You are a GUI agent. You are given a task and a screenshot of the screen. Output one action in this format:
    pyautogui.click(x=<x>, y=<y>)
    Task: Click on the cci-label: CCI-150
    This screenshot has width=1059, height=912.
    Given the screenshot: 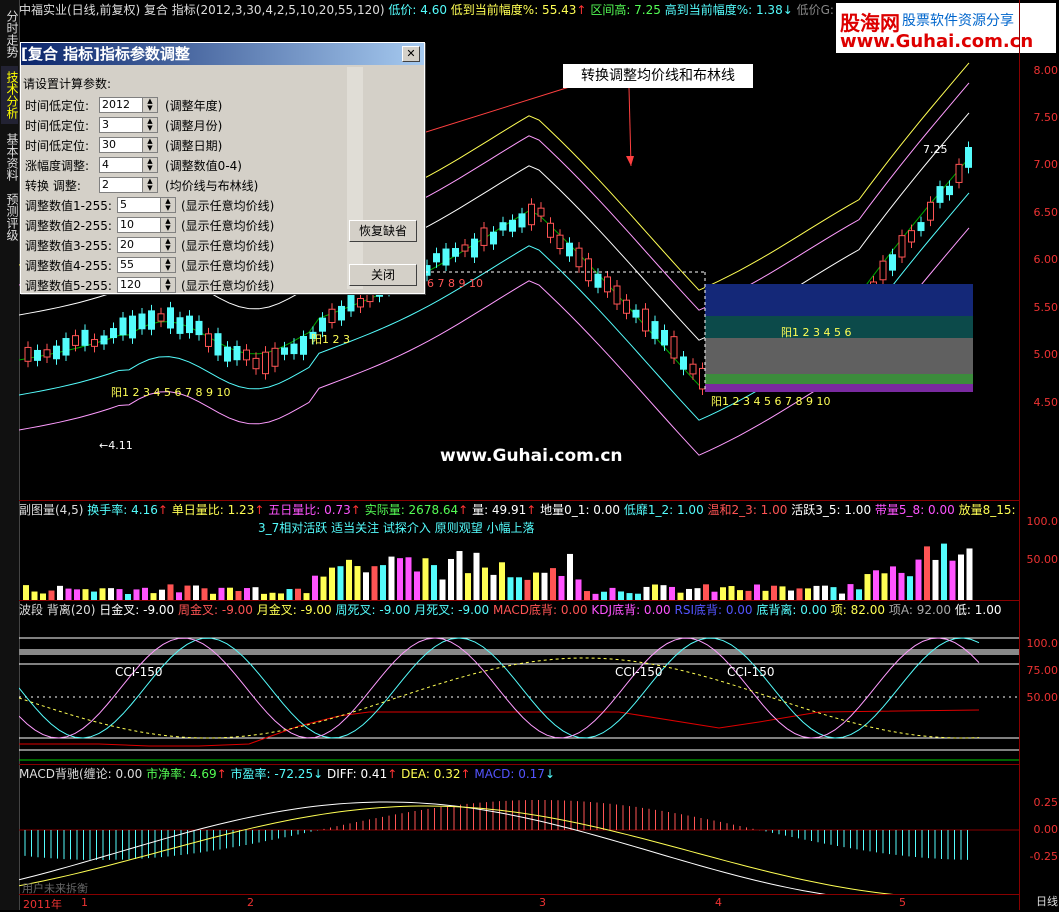 What is the action you would take?
    pyautogui.click(x=139, y=672)
    